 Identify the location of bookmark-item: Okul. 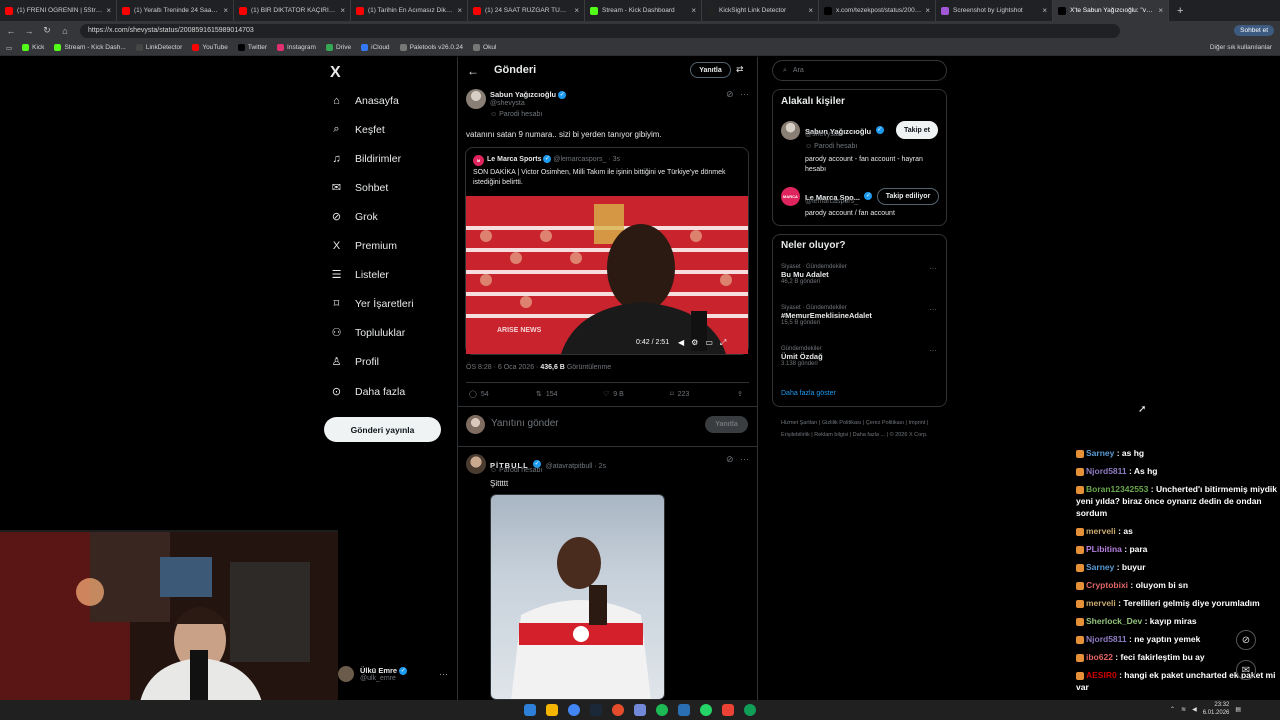
(484, 47).